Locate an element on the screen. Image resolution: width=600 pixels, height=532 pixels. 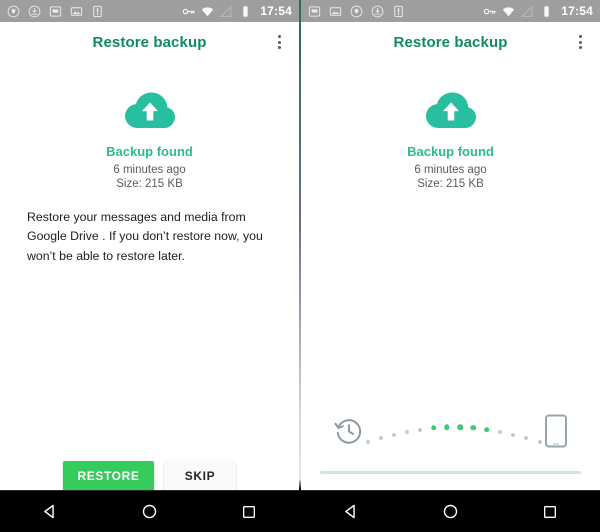
progress-bar-track is located at coordinates (450, 472).